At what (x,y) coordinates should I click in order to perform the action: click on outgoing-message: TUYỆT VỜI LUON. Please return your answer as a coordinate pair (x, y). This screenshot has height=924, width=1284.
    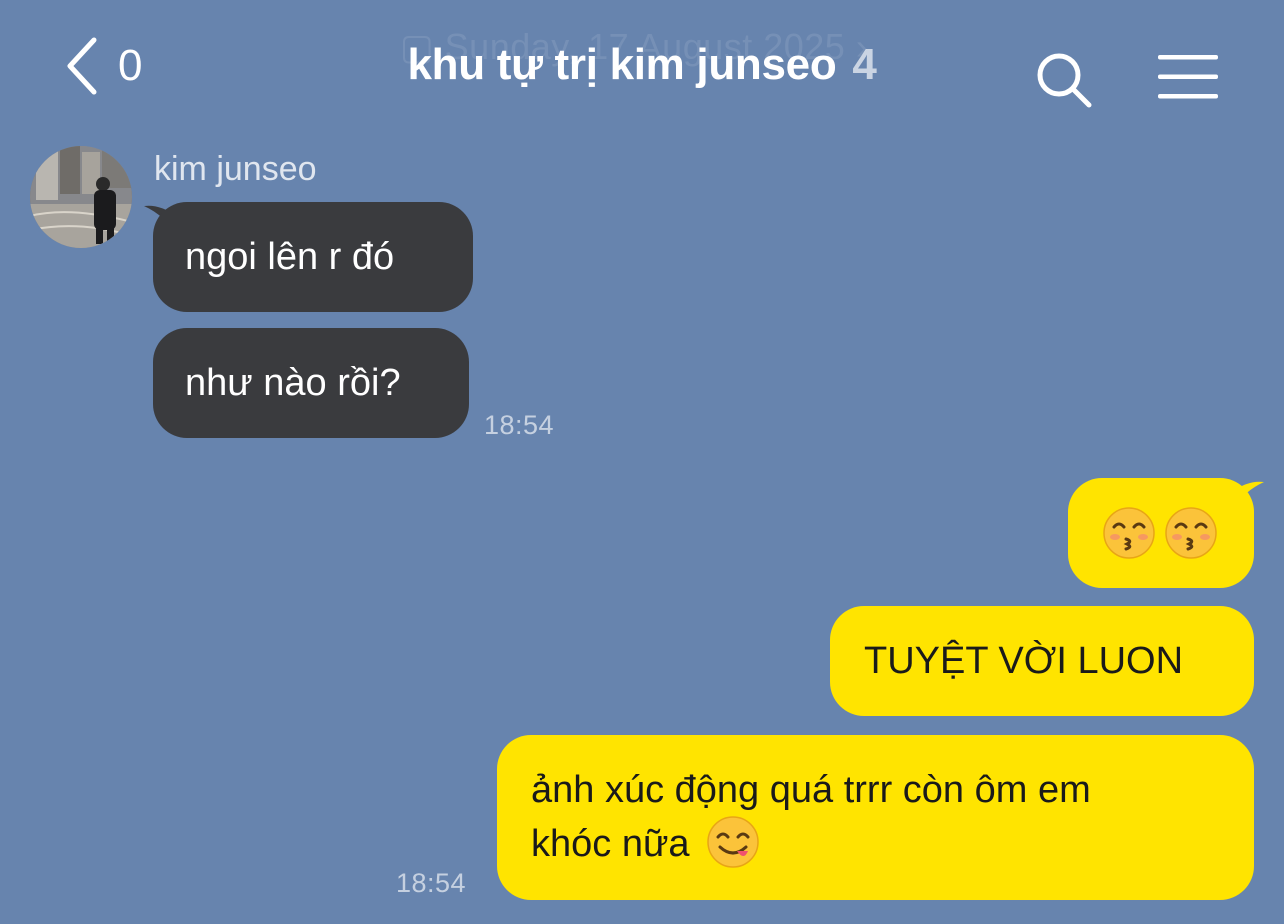
    Looking at the image, I should click on (1042, 661).